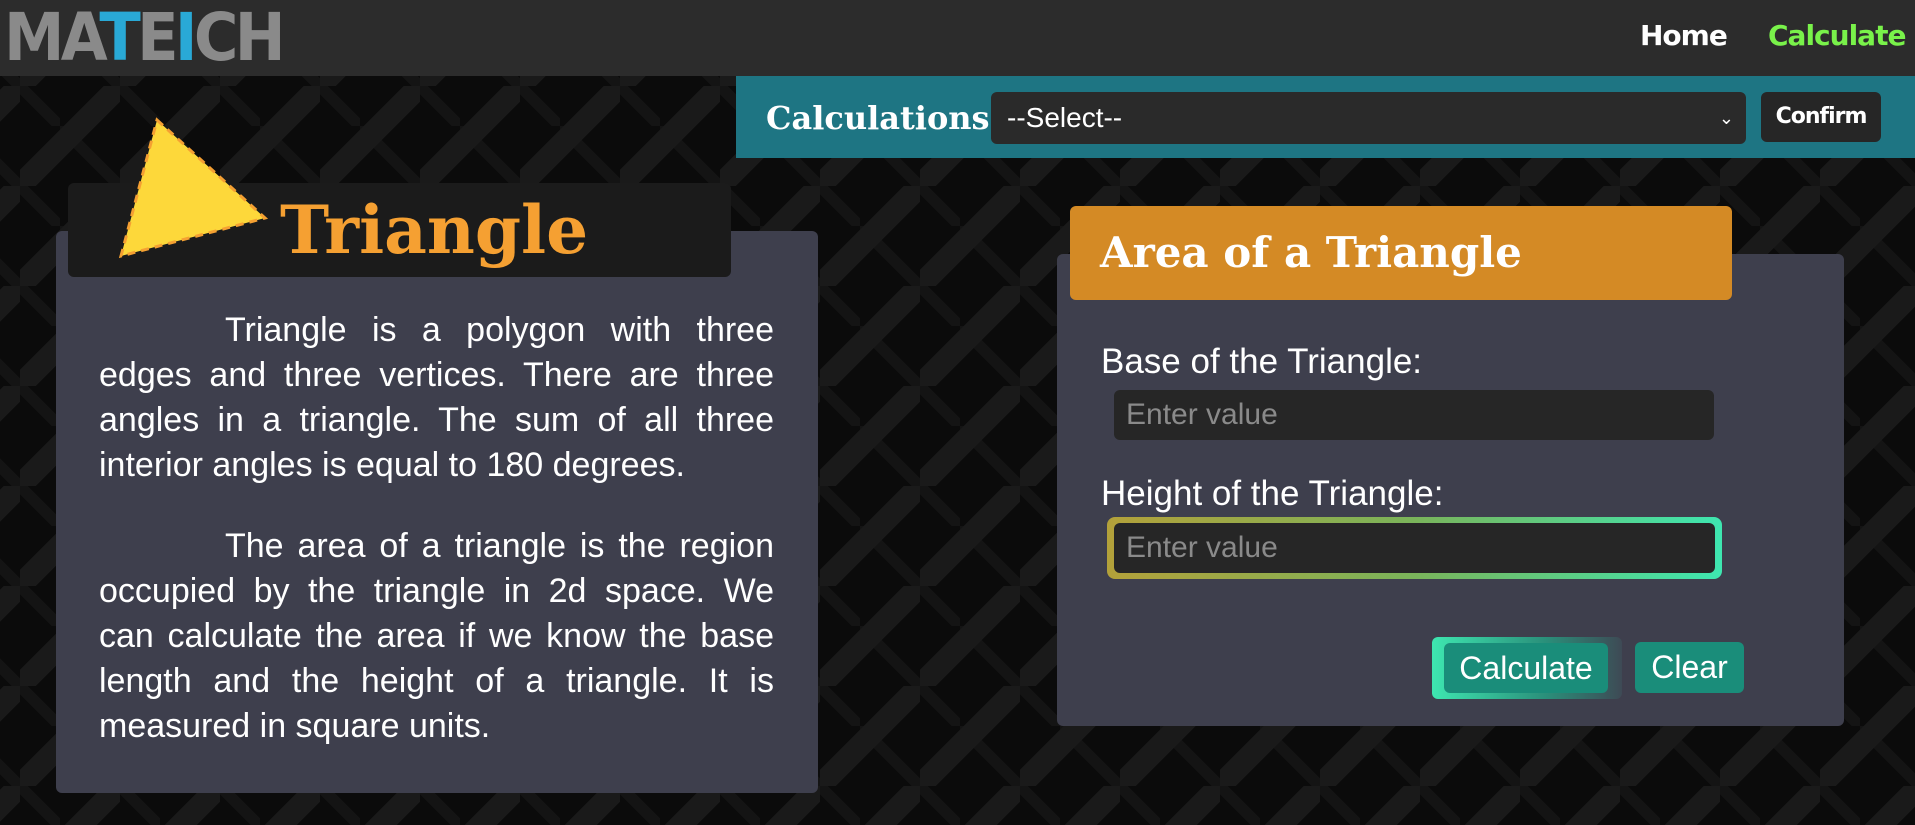  What do you see at coordinates (957, 38) in the screenshot?
I see `navbar: MATEICH Home Calculate` at bounding box center [957, 38].